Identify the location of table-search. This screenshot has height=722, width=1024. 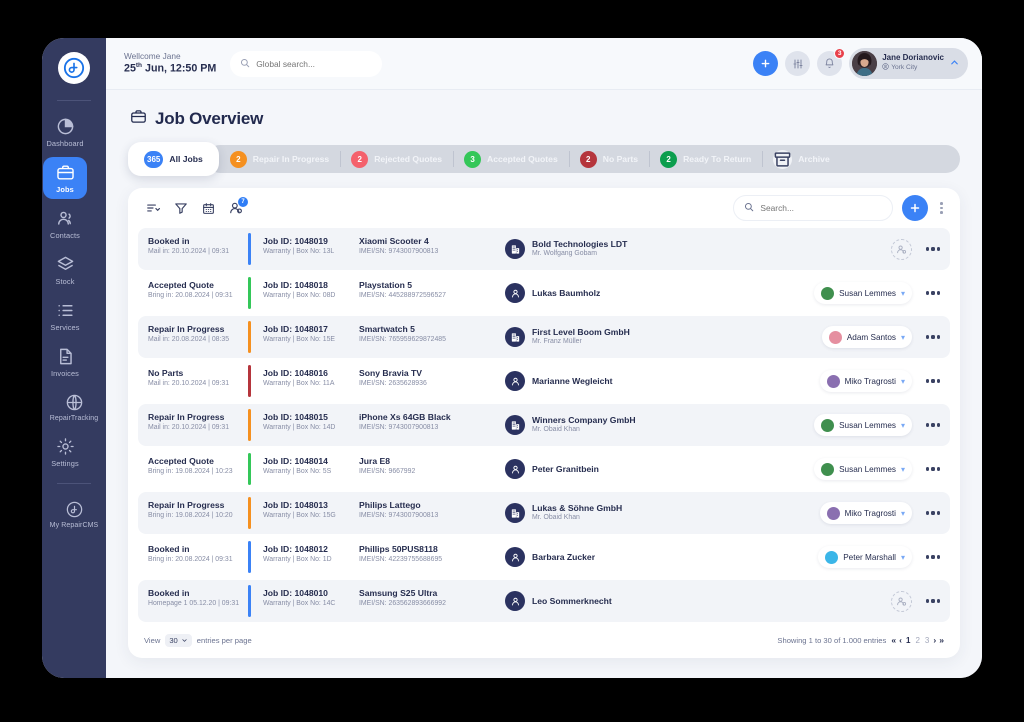
(813, 208).